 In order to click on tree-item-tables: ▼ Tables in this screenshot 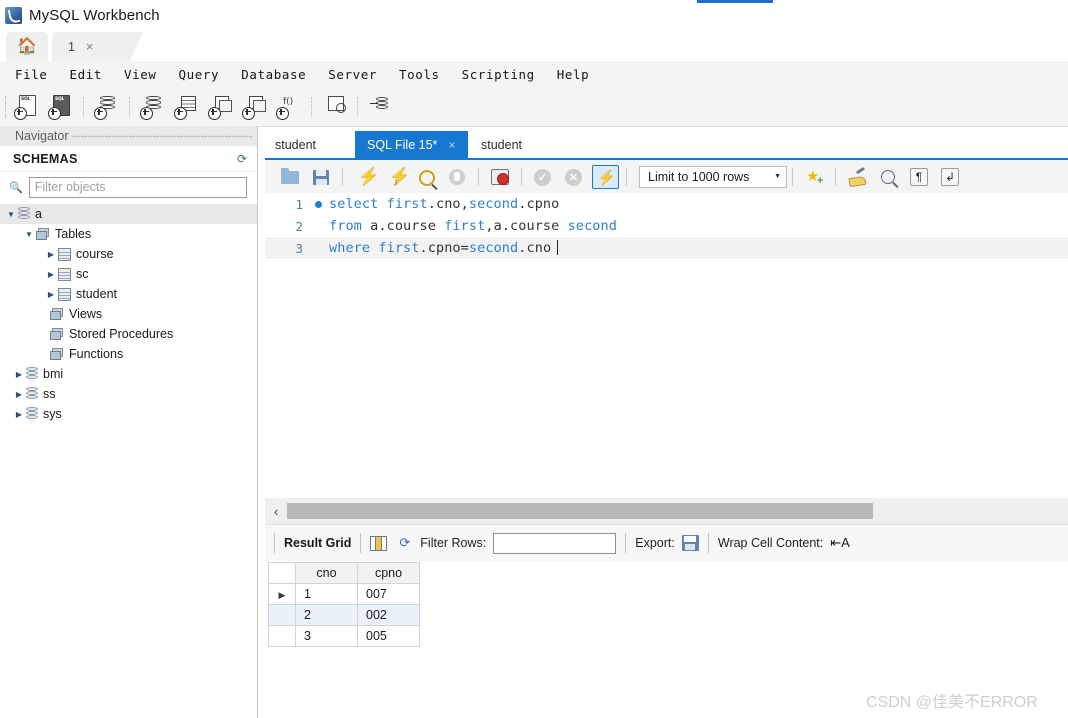, I will do `click(128, 234)`.